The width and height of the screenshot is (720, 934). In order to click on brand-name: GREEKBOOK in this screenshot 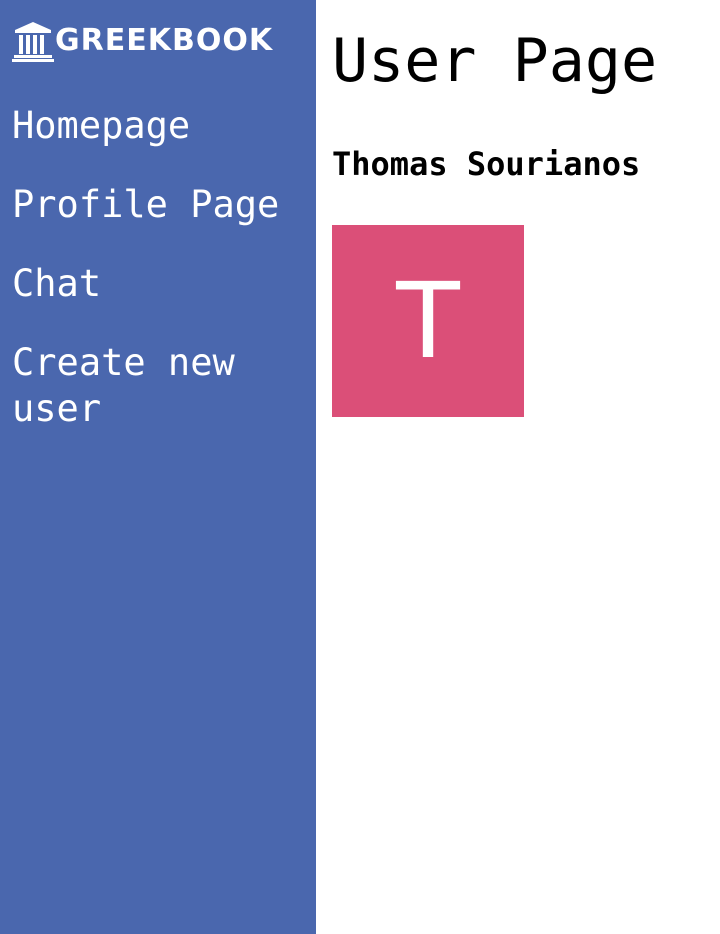, I will do `click(164, 40)`.